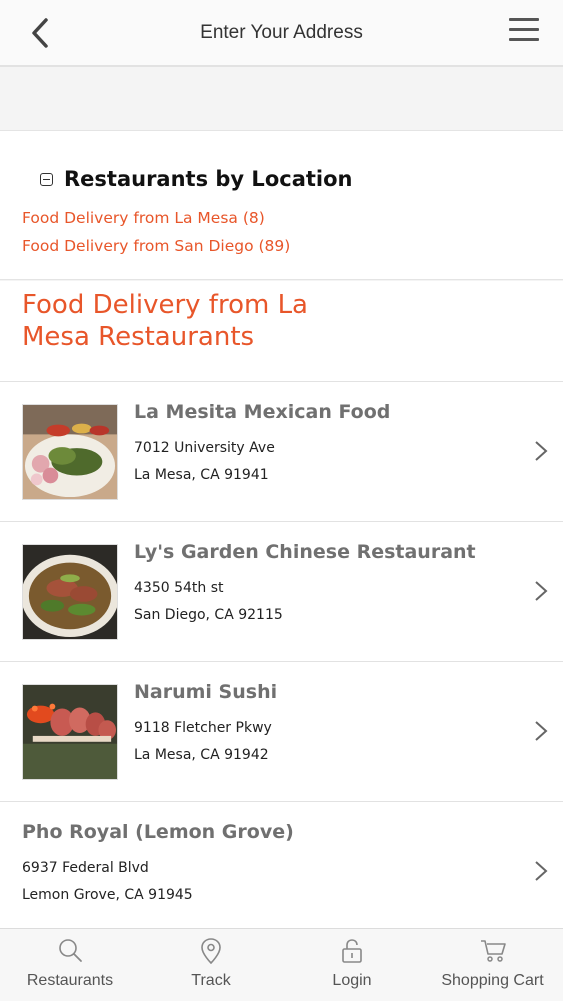 Image resolution: width=563 pixels, height=1001 pixels. Describe the element at coordinates (70, 950) in the screenshot. I see `search-icon` at that location.